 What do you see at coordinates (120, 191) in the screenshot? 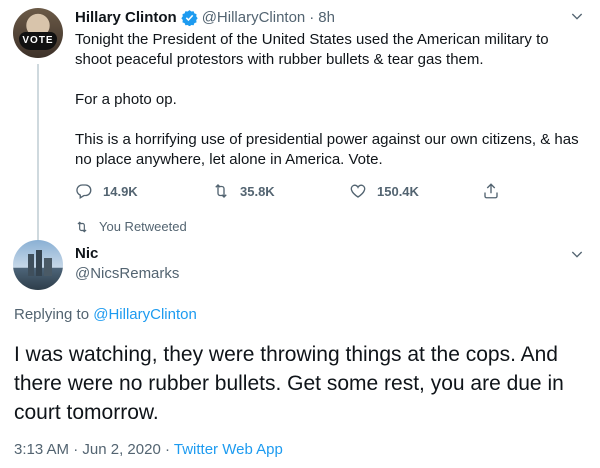
I see `reply-count: 14.9K` at bounding box center [120, 191].